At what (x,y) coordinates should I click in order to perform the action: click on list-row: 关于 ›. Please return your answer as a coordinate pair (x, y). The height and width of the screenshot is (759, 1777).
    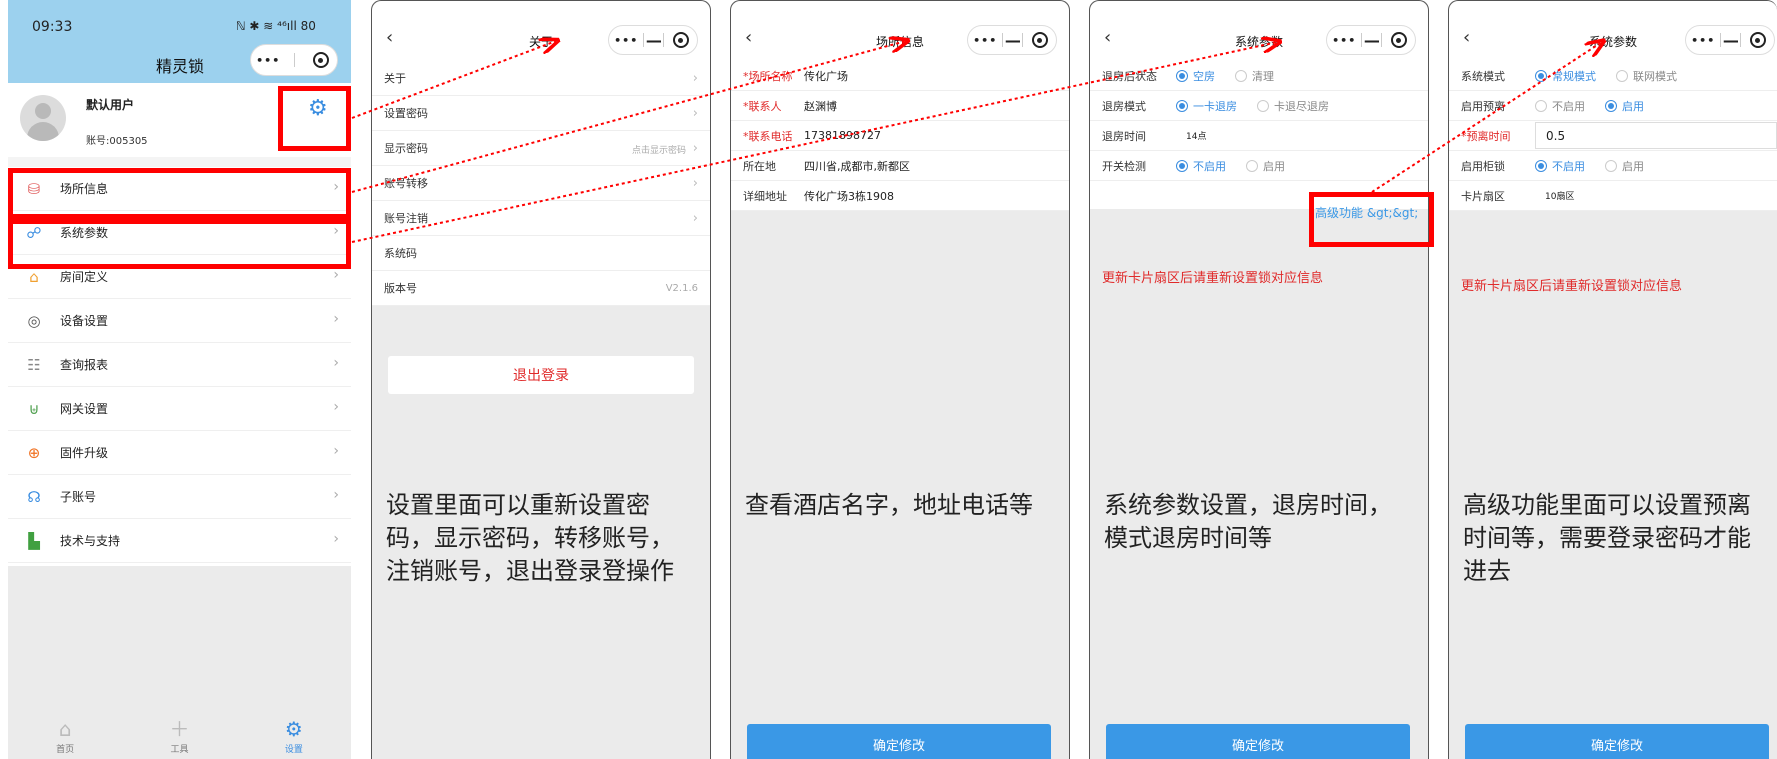
    Looking at the image, I should click on (541, 78).